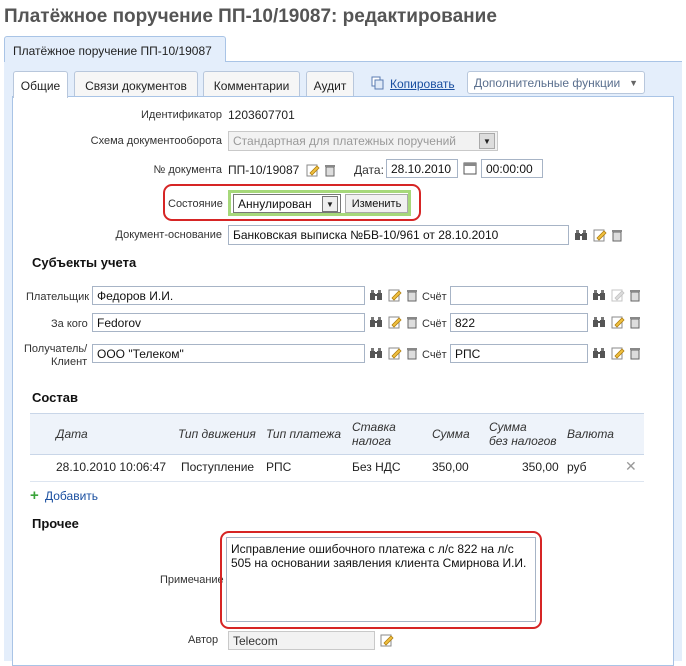 This screenshot has height=666, width=686. I want to click on copy-icon, so click(378, 84).